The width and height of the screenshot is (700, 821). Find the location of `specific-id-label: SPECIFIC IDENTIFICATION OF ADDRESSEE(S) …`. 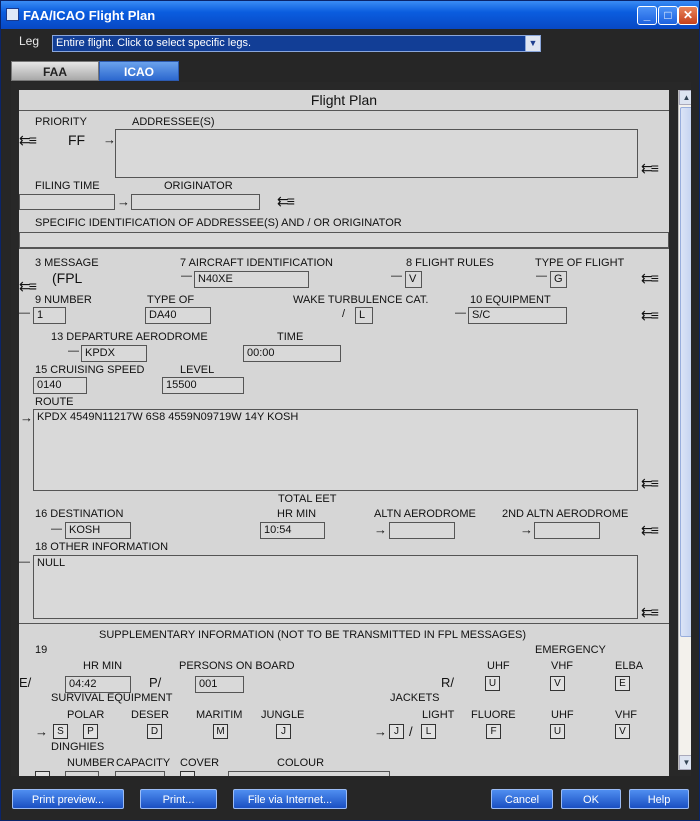

specific-id-label: SPECIFIC IDENTIFICATION OF ADDRESSEE(S) … is located at coordinates (218, 223).